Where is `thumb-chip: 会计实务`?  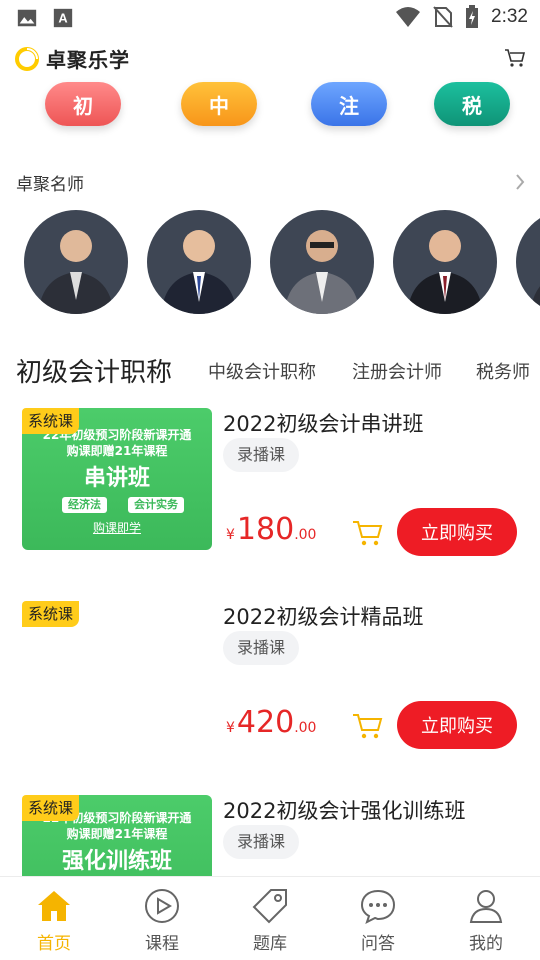 thumb-chip: 会计实务 is located at coordinates (156, 505).